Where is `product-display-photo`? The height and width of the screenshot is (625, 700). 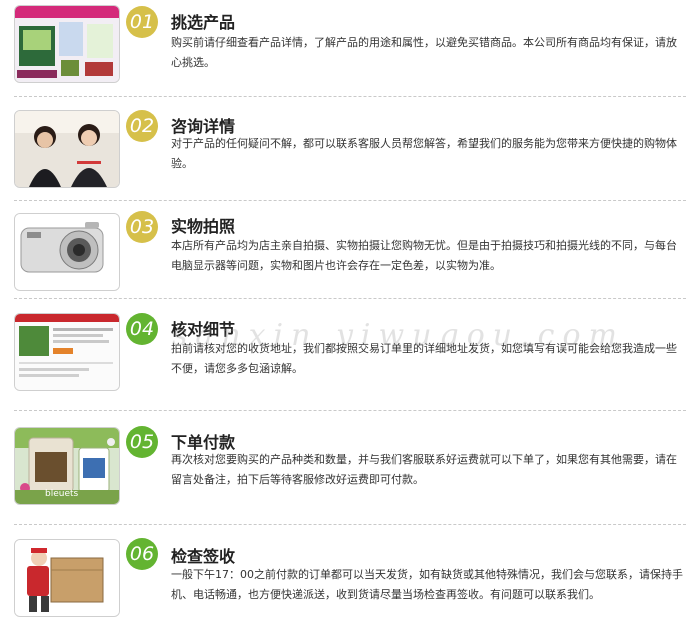
product-display-photo is located at coordinates (67, 44).